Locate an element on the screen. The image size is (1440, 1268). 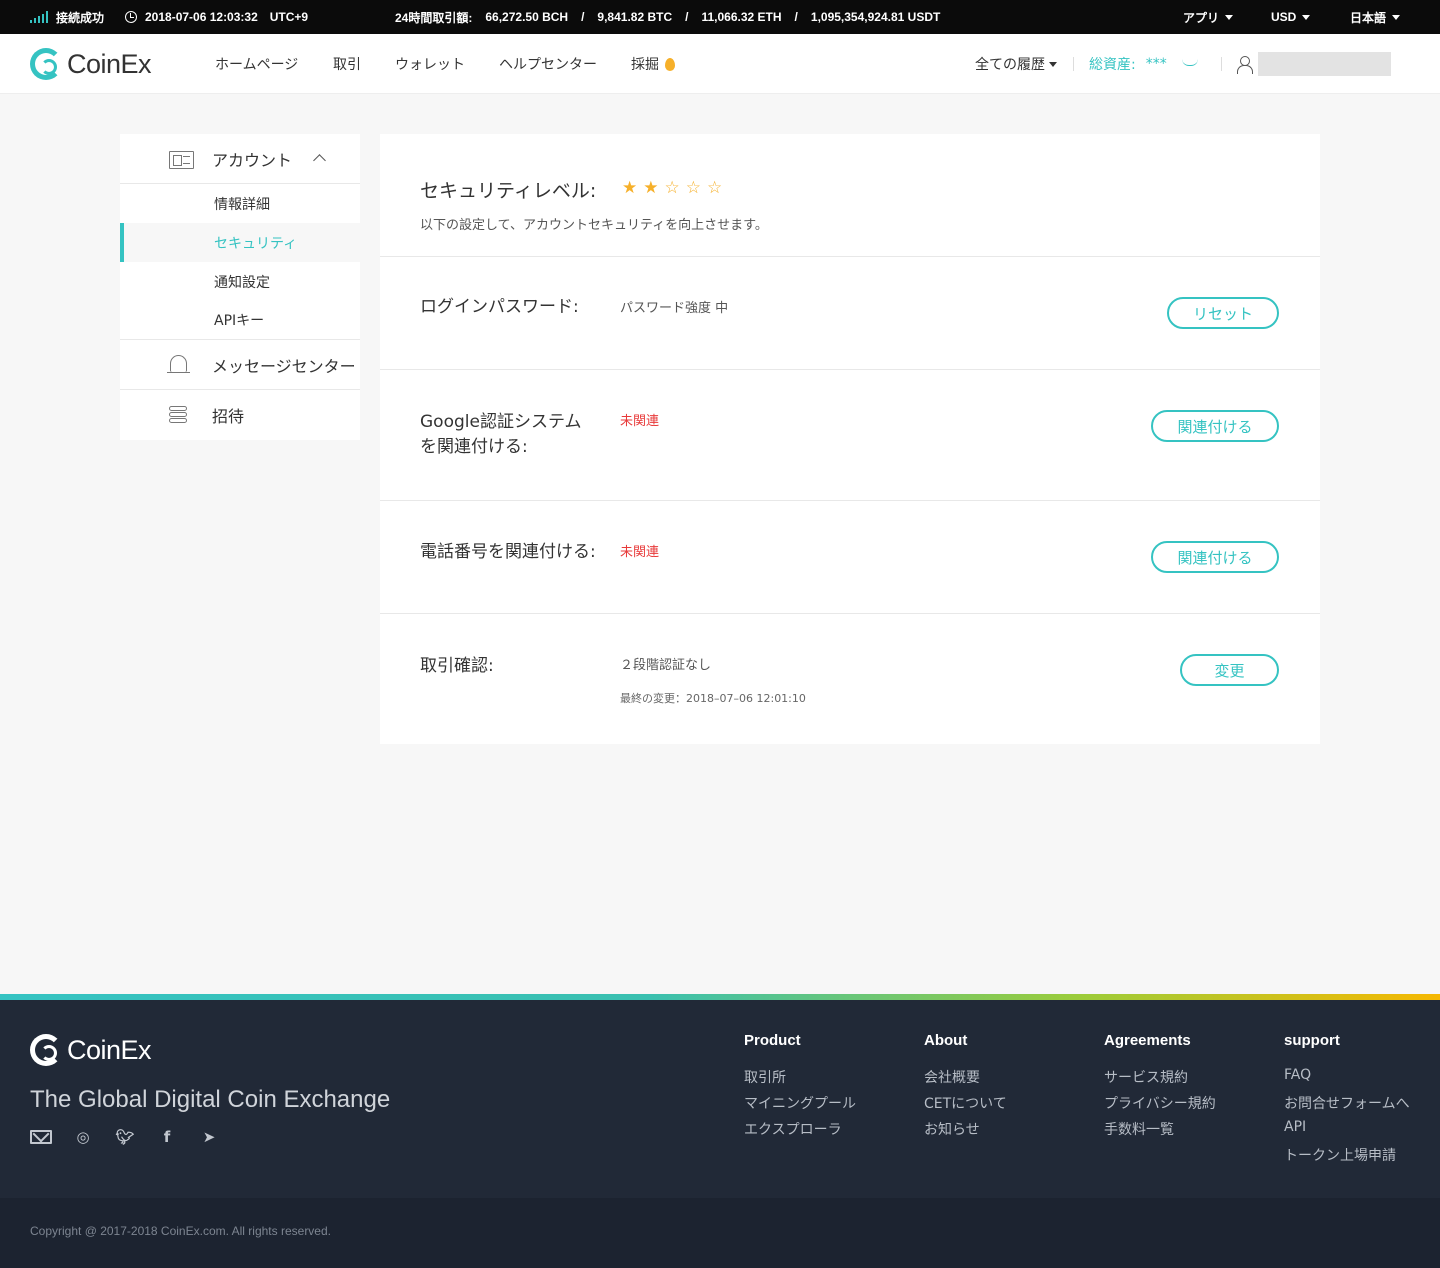
sidebar-account-label: アカウント is located at coordinates (252, 160).